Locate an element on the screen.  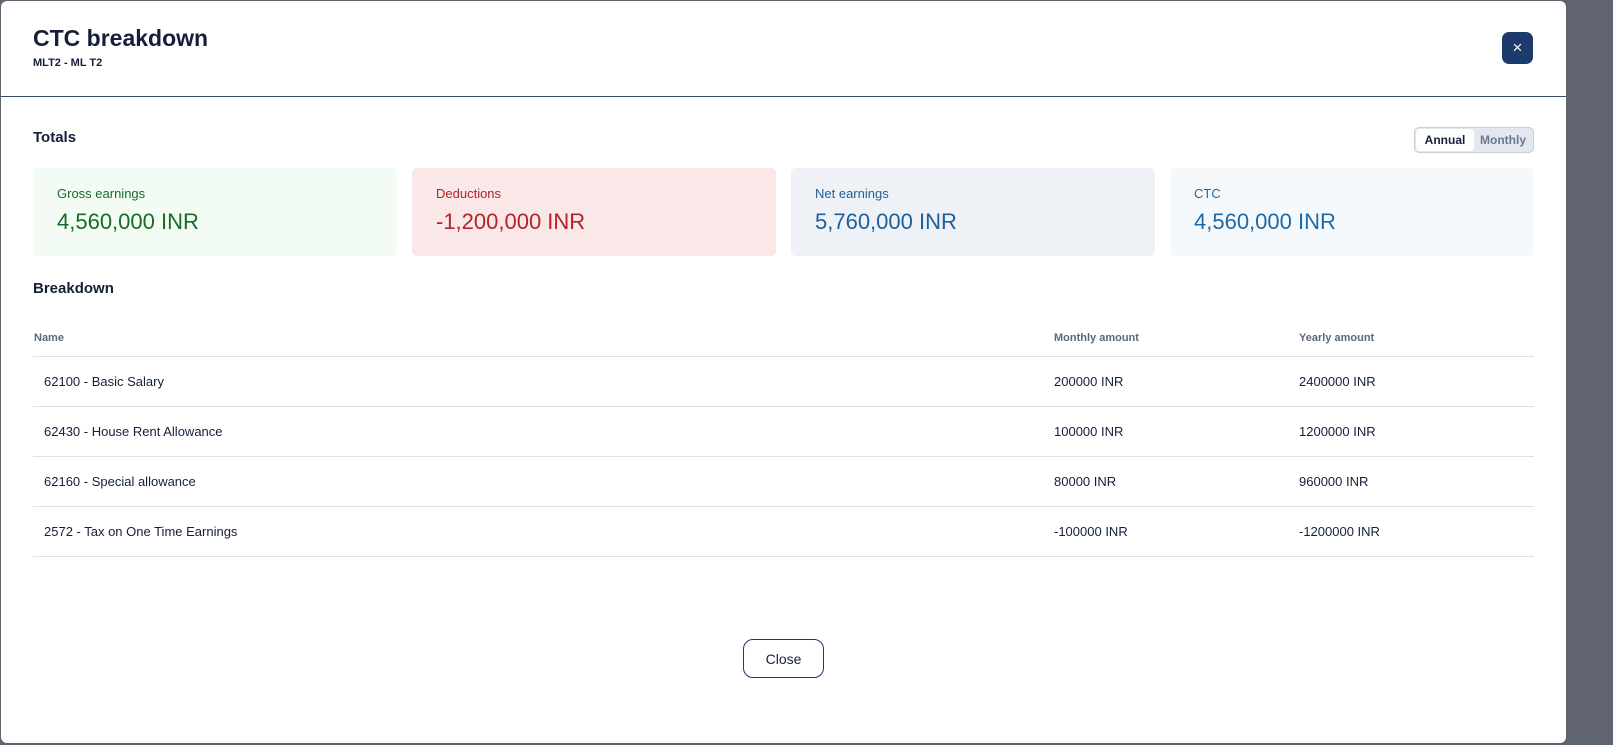
net-earnings-label: Net earnings is located at coordinates (852, 193).